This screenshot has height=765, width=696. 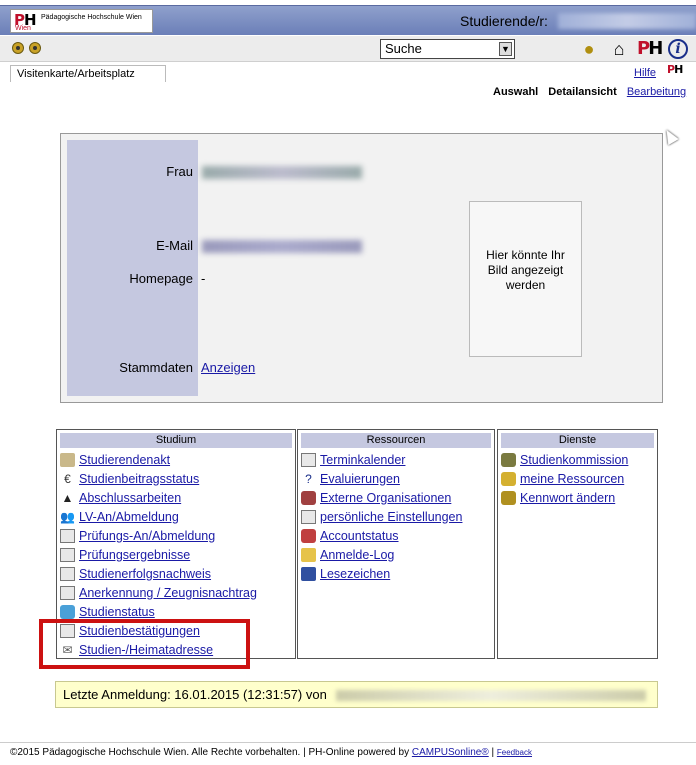 I want to click on info-icon: i, so click(x=678, y=49).